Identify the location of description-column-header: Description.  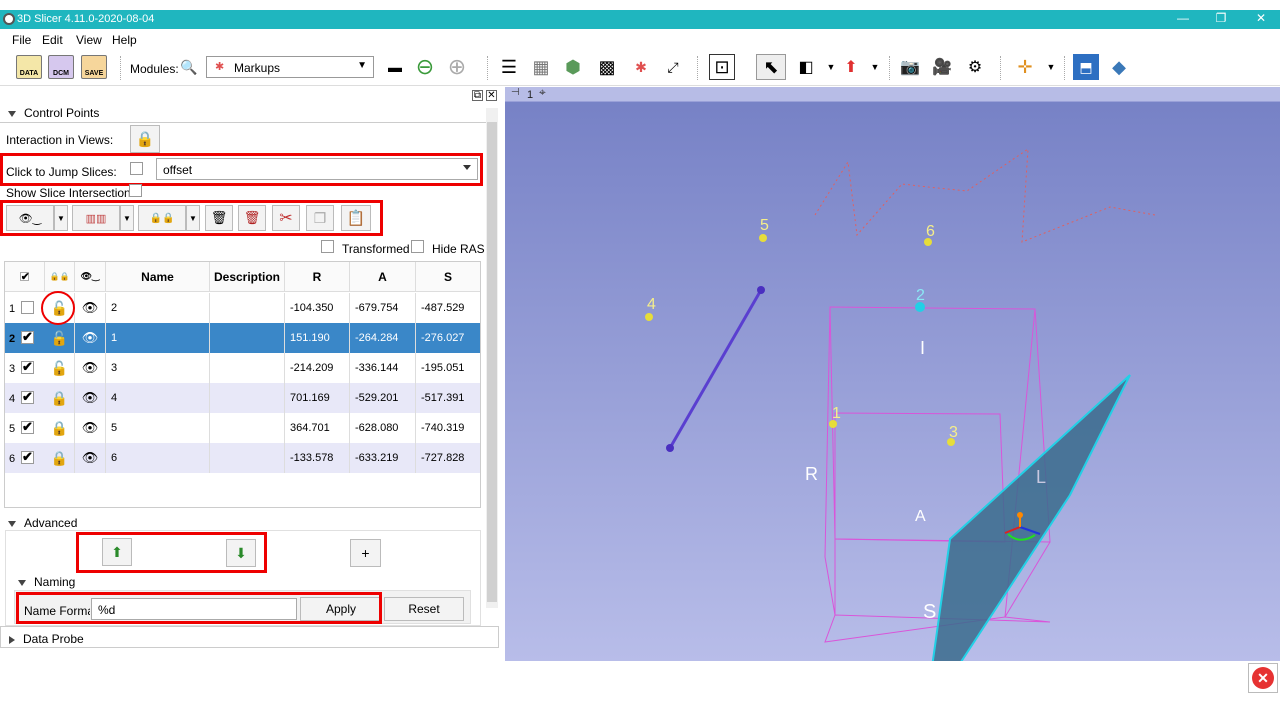
(247, 277).